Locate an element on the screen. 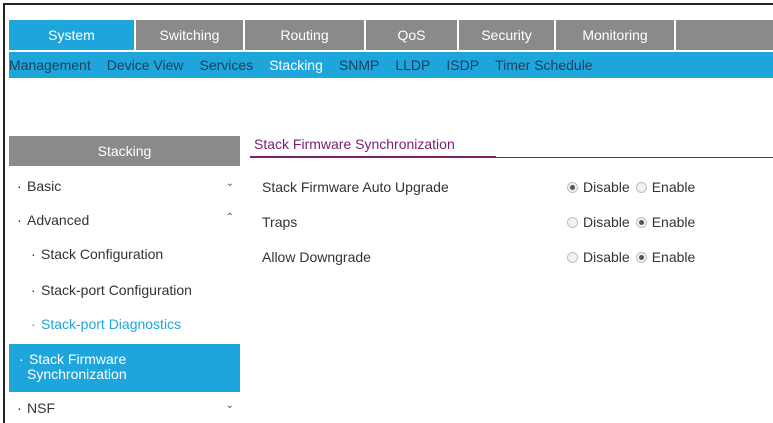 The height and width of the screenshot is (423, 773). tab-system: System is located at coordinates (72, 35).